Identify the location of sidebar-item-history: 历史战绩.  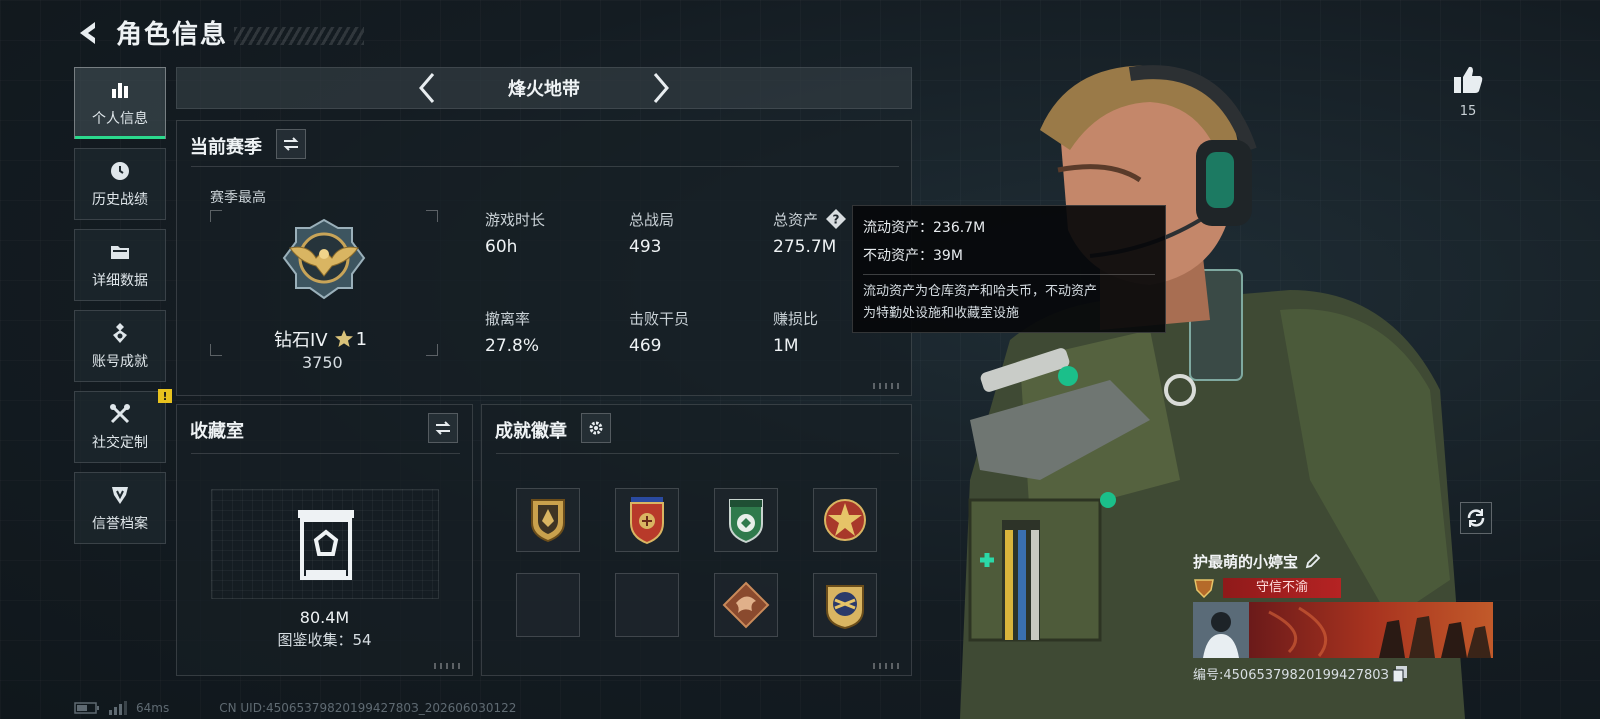
(120, 184).